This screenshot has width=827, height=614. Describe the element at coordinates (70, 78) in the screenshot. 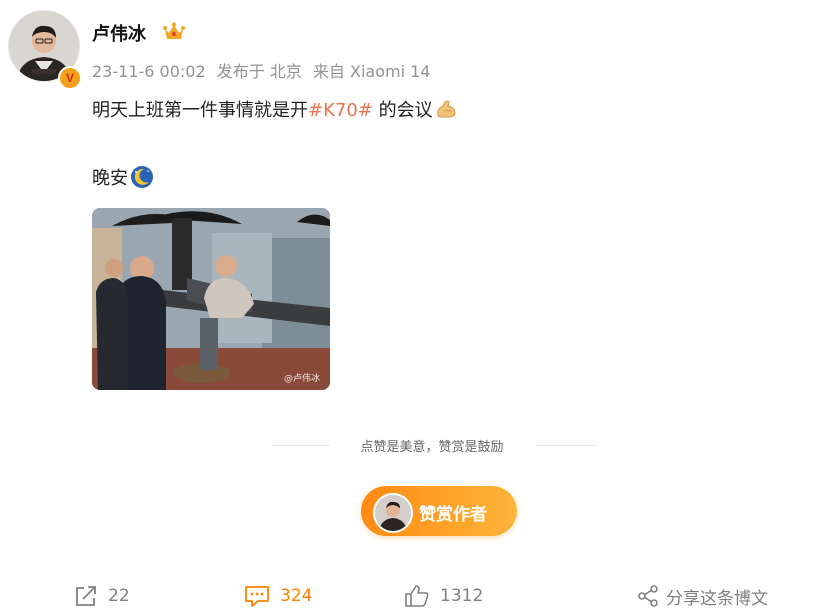

I see `verified-badge: V` at that location.